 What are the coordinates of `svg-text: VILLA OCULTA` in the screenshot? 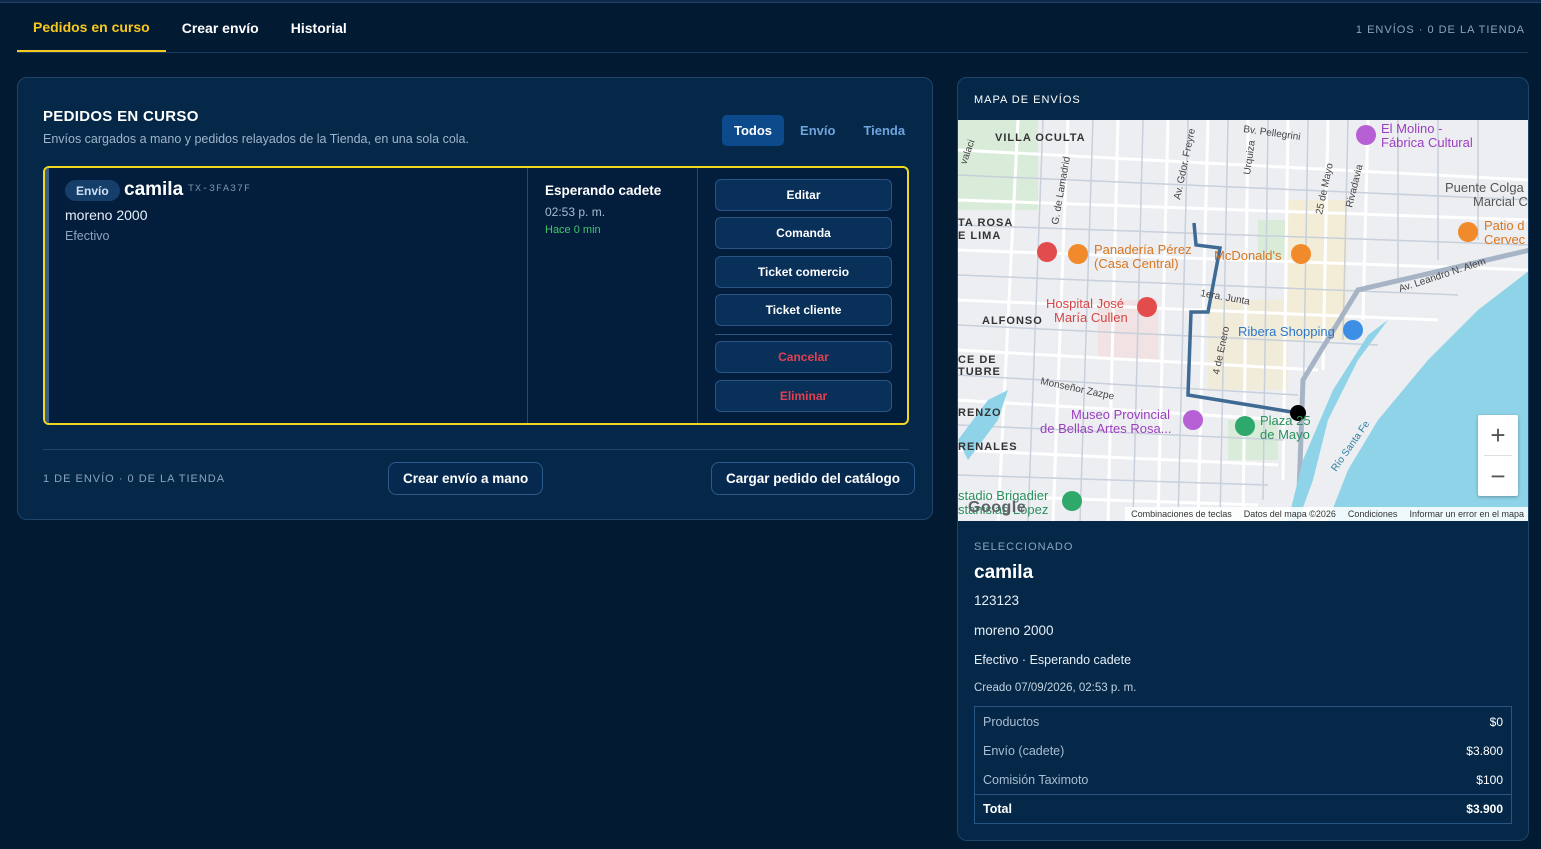 It's located at (1040, 138).